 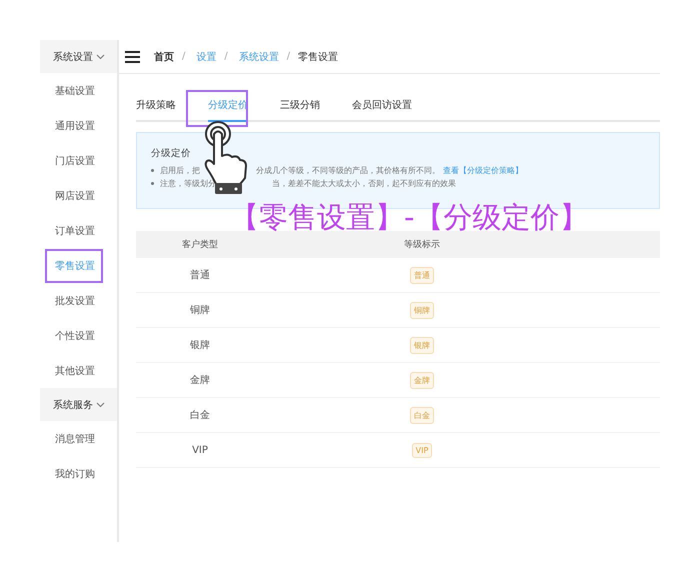 What do you see at coordinates (171, 153) in the screenshot?
I see `notice-title: 分级定价` at bounding box center [171, 153].